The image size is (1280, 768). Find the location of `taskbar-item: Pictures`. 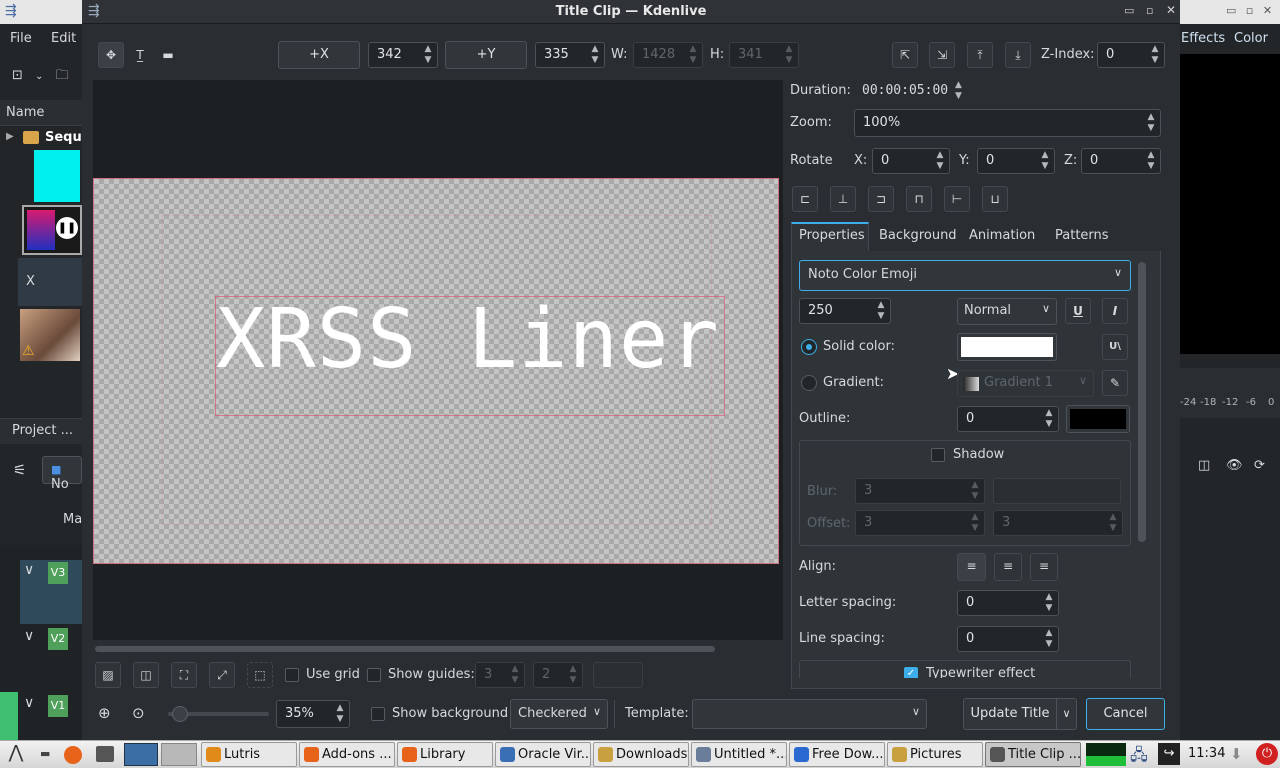

taskbar-item: Pictures is located at coordinates (935, 754).